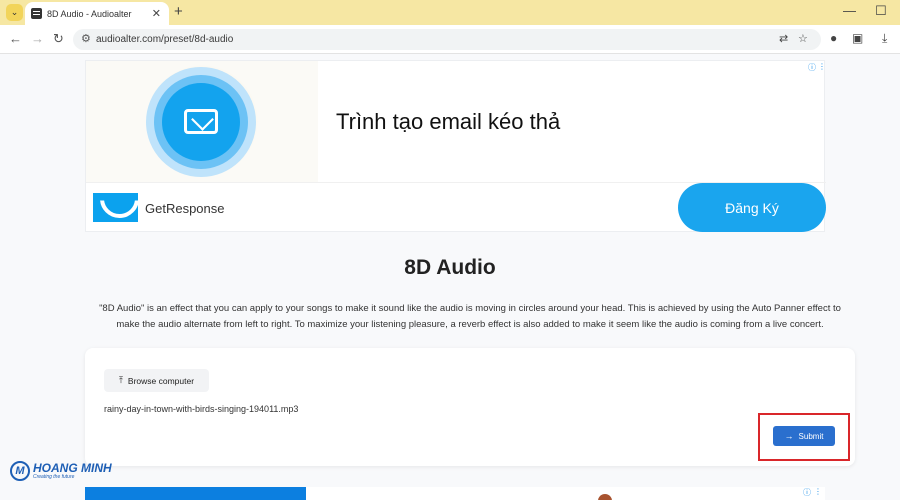  I want to click on watermark-logo: M HOANG MINH Creating the future, so click(61, 471).